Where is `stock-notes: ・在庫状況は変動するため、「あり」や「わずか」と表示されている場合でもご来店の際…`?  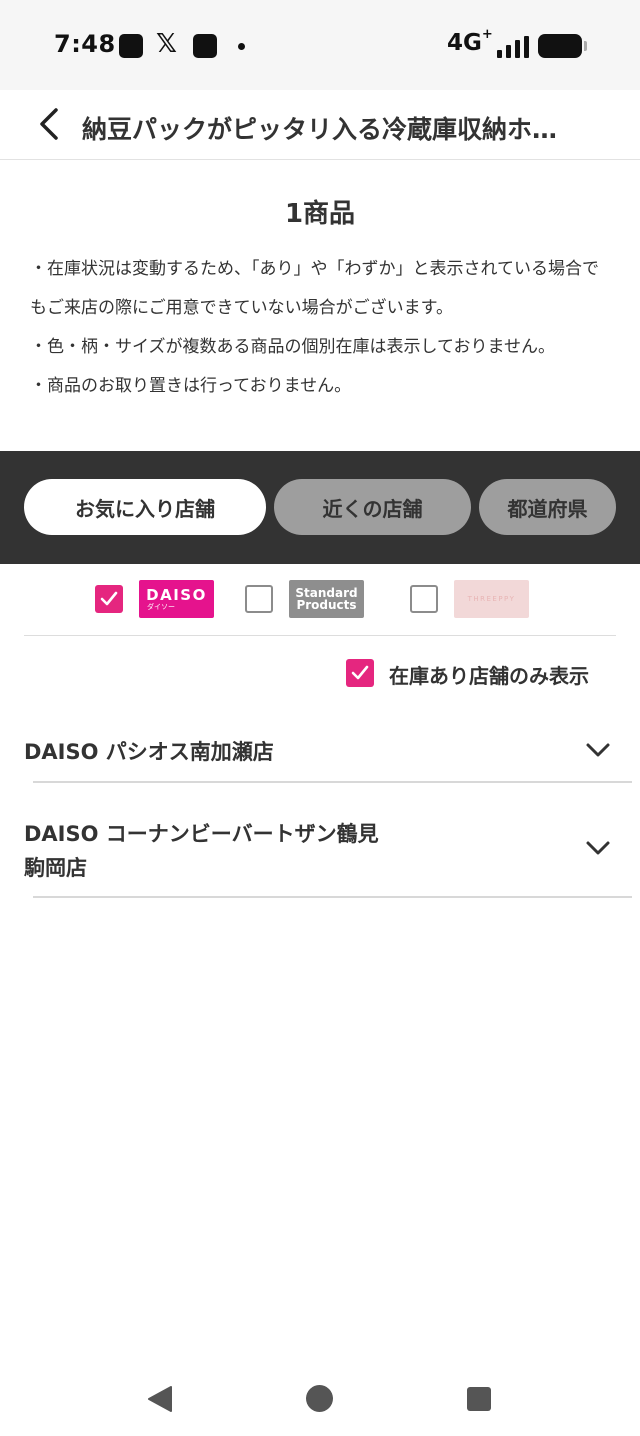 stock-notes: ・在庫状況は変動するため、「あり」や「わずか」と表示されている場合でもご来店の際… is located at coordinates (322, 328).